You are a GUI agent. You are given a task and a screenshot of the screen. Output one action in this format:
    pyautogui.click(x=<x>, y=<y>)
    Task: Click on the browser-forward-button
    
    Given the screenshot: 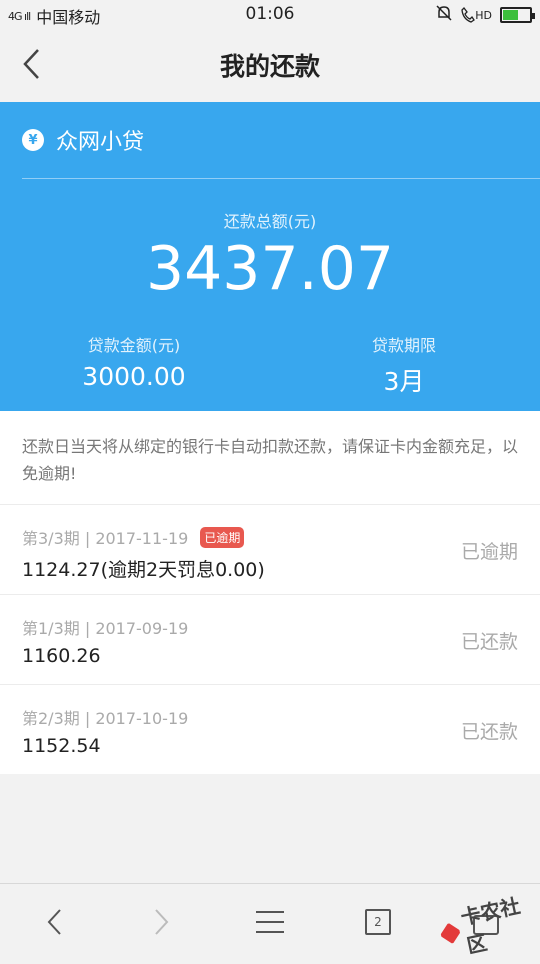 What is the action you would take?
    pyautogui.click(x=162, y=922)
    